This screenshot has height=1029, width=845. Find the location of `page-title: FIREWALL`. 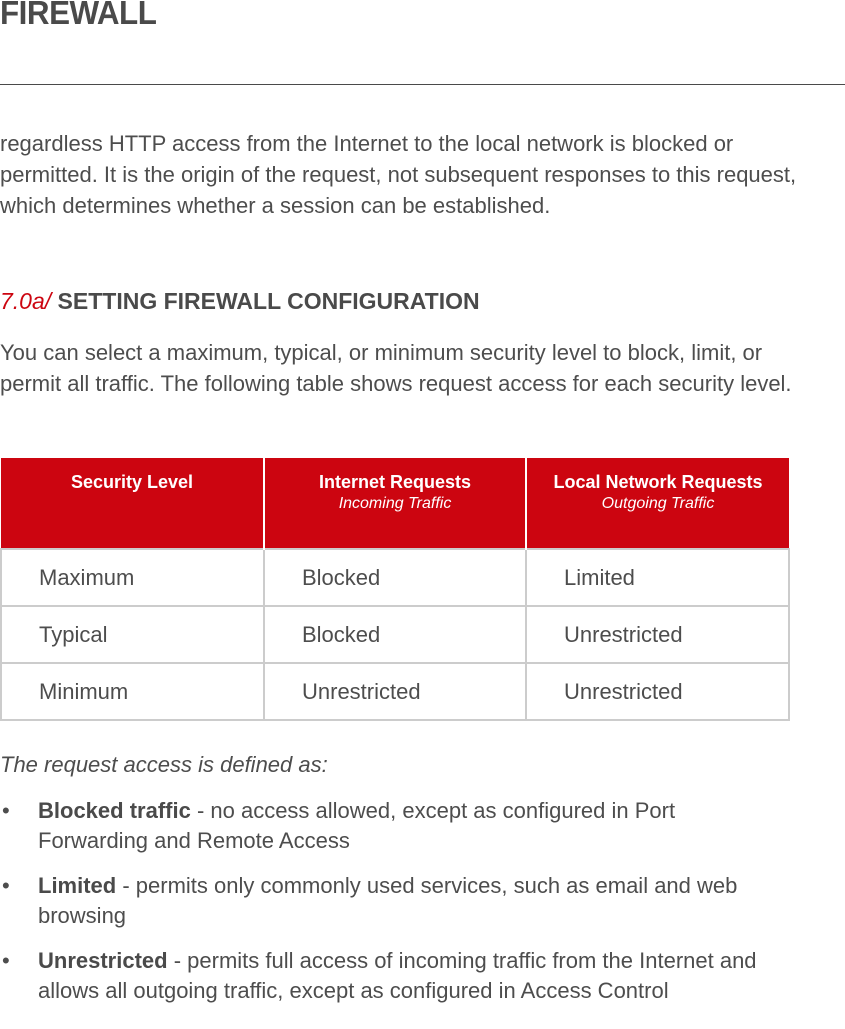

page-title: FIREWALL is located at coordinates (78, 15).